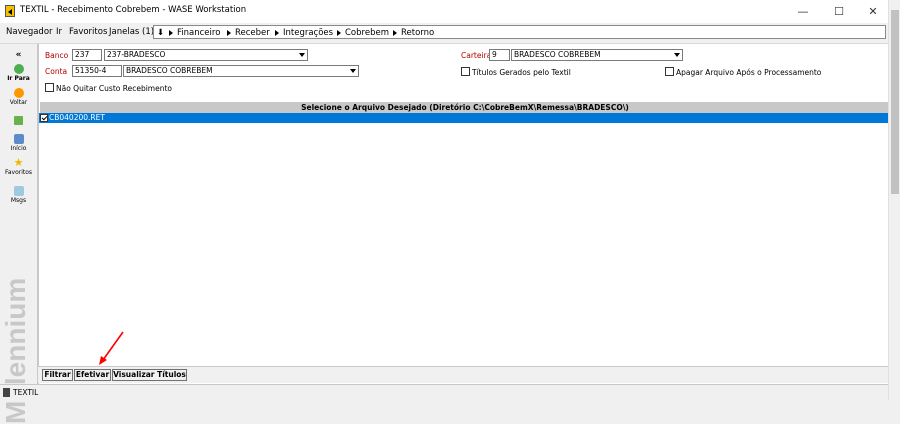  Describe the element at coordinates (476, 55) in the screenshot. I see `carteira-label: Carteira` at that location.